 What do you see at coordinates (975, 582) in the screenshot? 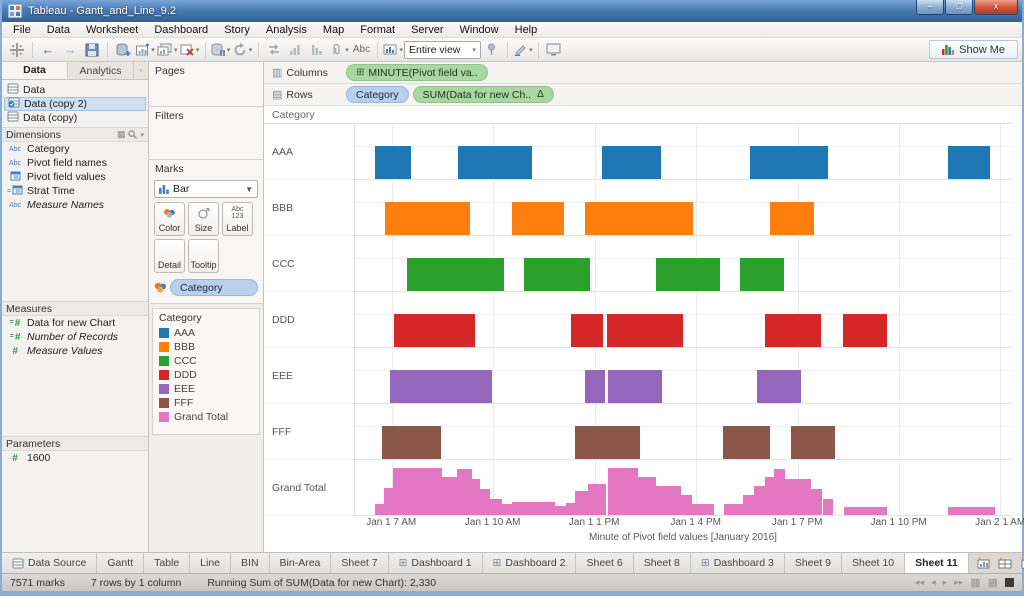
I see `show-tabs-icon: ▦` at bounding box center [975, 582].